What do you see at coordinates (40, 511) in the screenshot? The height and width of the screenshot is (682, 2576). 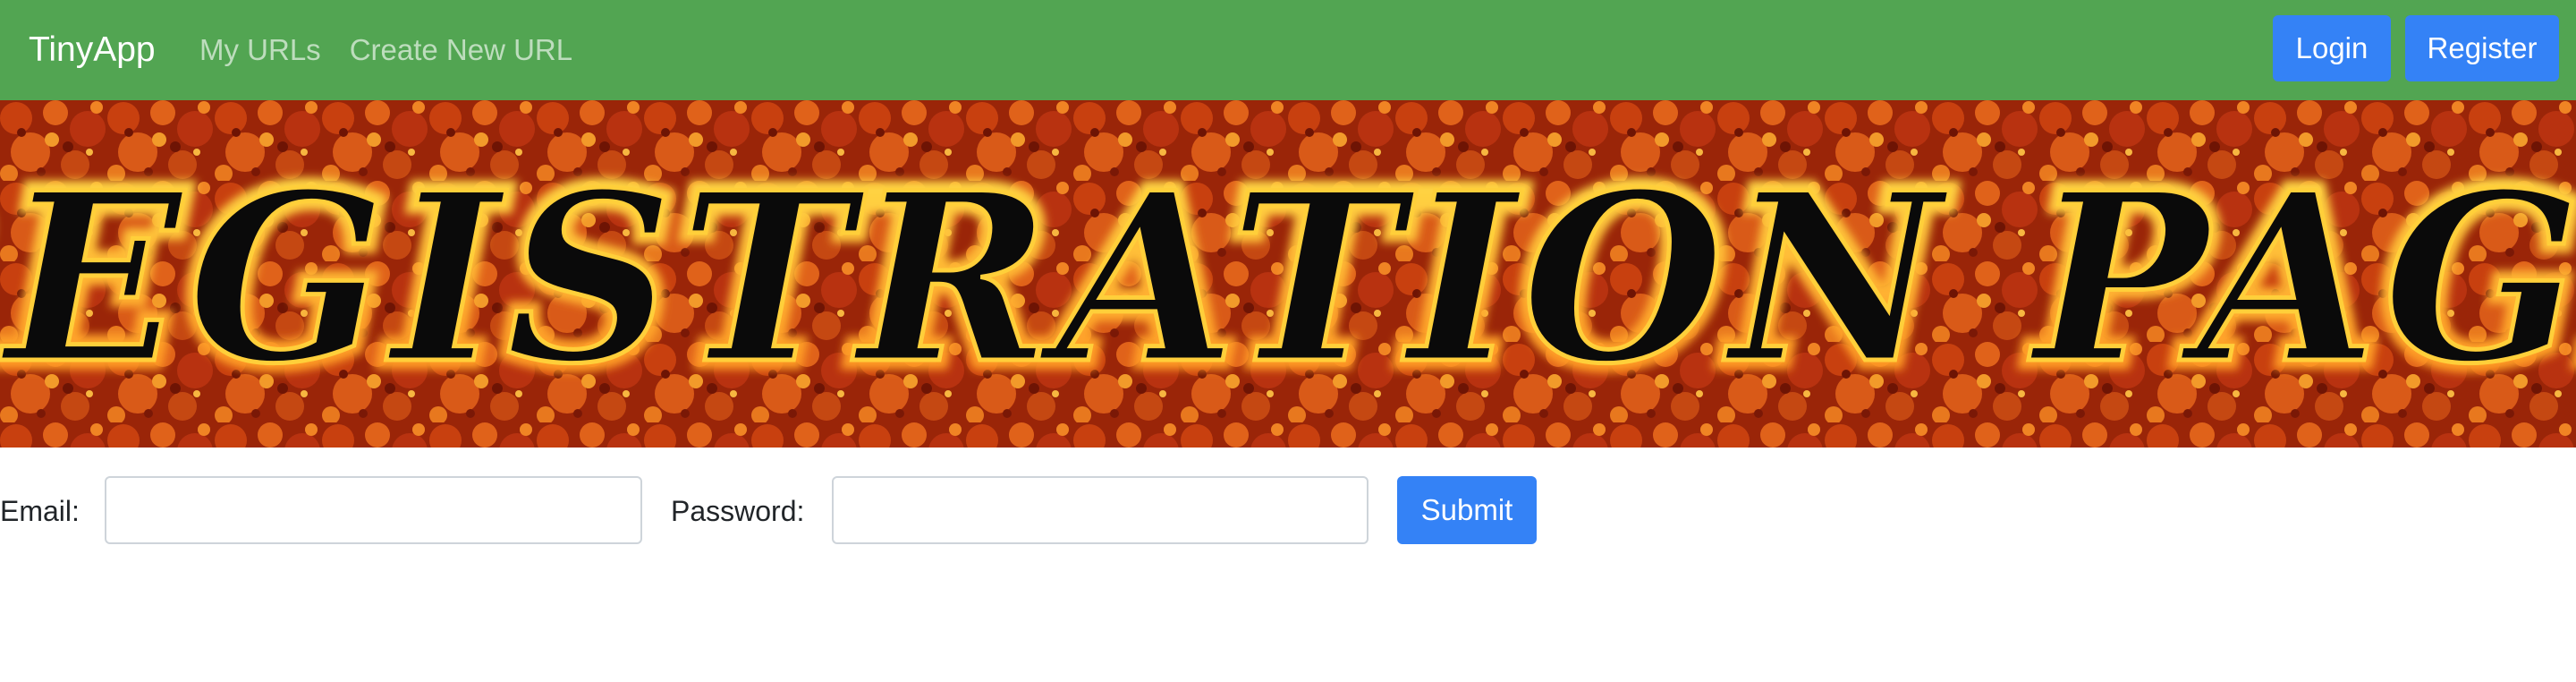 I see `email-label: Email:` at bounding box center [40, 511].